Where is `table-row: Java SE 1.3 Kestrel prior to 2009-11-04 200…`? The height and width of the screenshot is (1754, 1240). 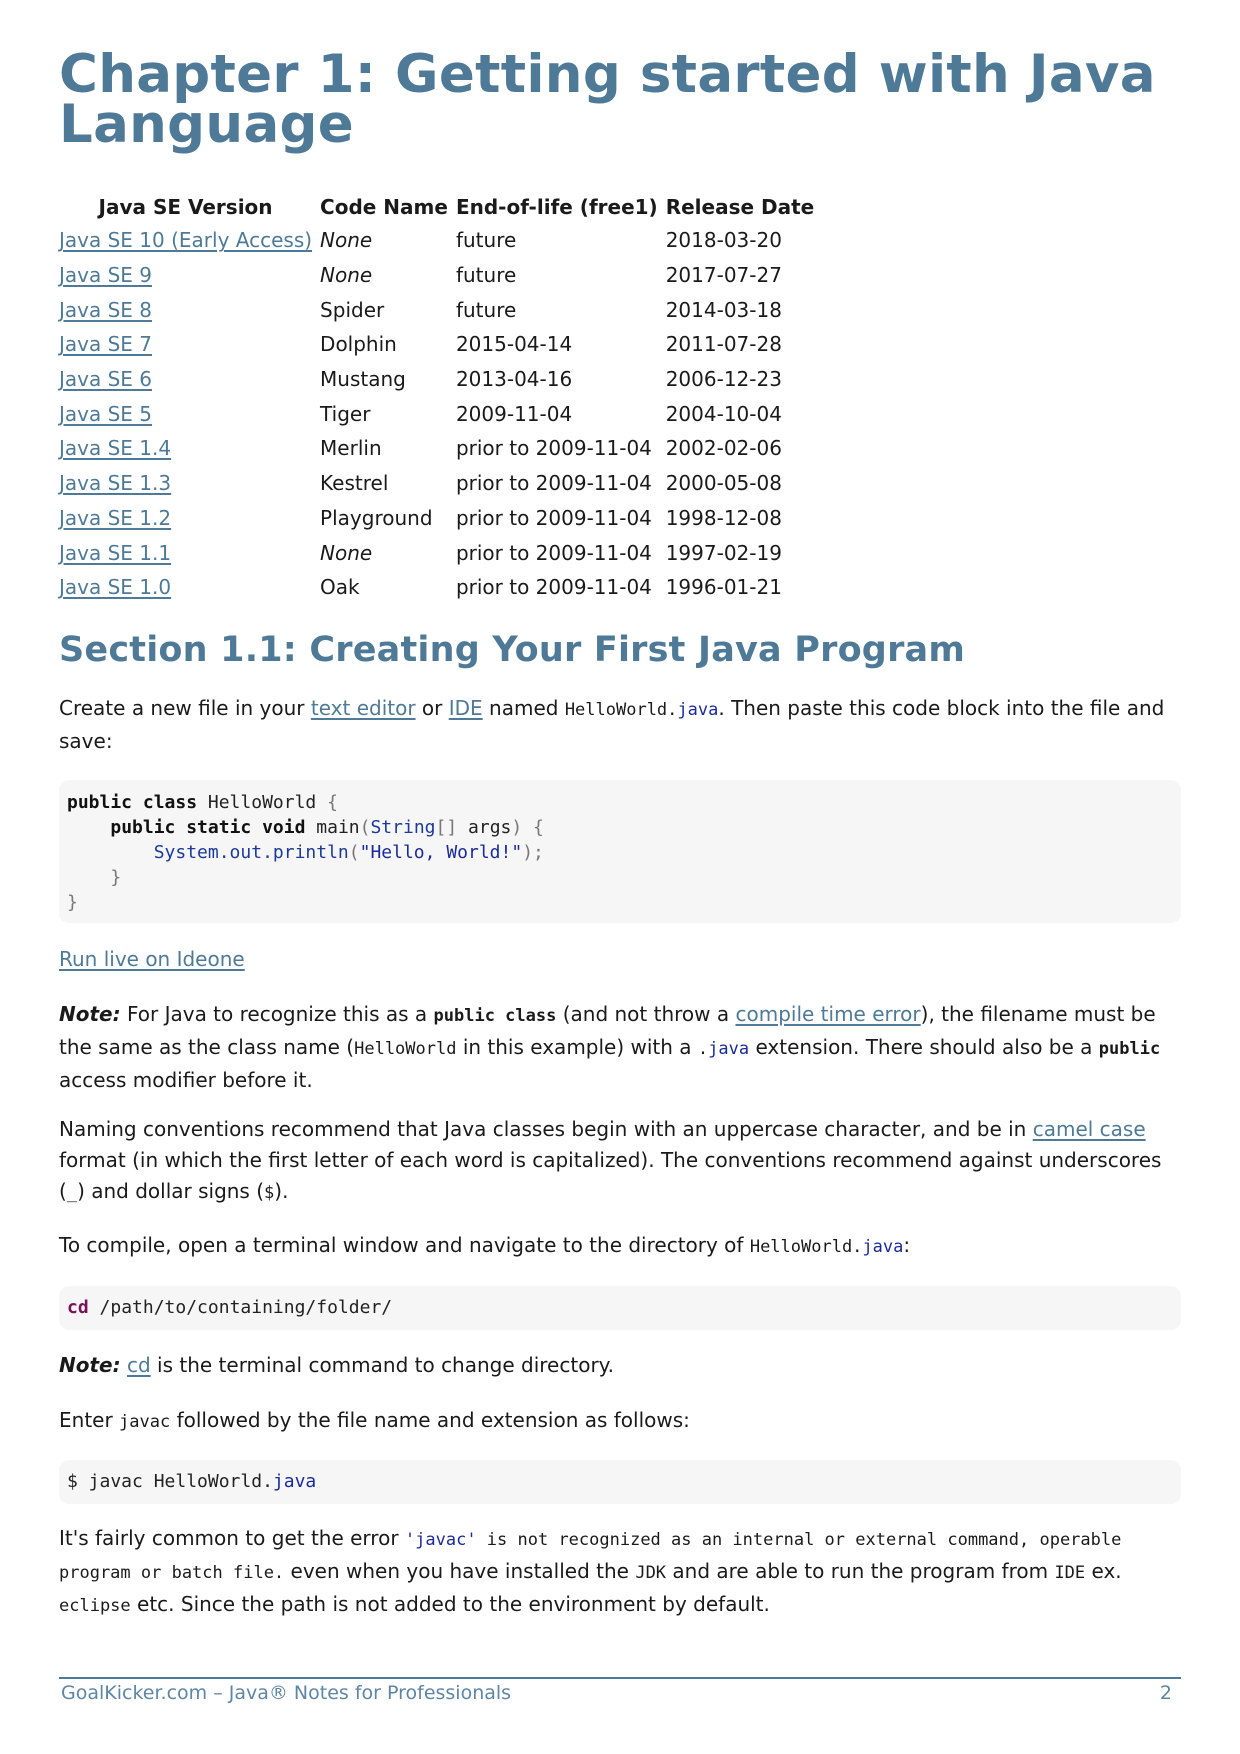 table-row: Java SE 1.3 Kestrel prior to 2009-11-04 200… is located at coordinates (440, 483).